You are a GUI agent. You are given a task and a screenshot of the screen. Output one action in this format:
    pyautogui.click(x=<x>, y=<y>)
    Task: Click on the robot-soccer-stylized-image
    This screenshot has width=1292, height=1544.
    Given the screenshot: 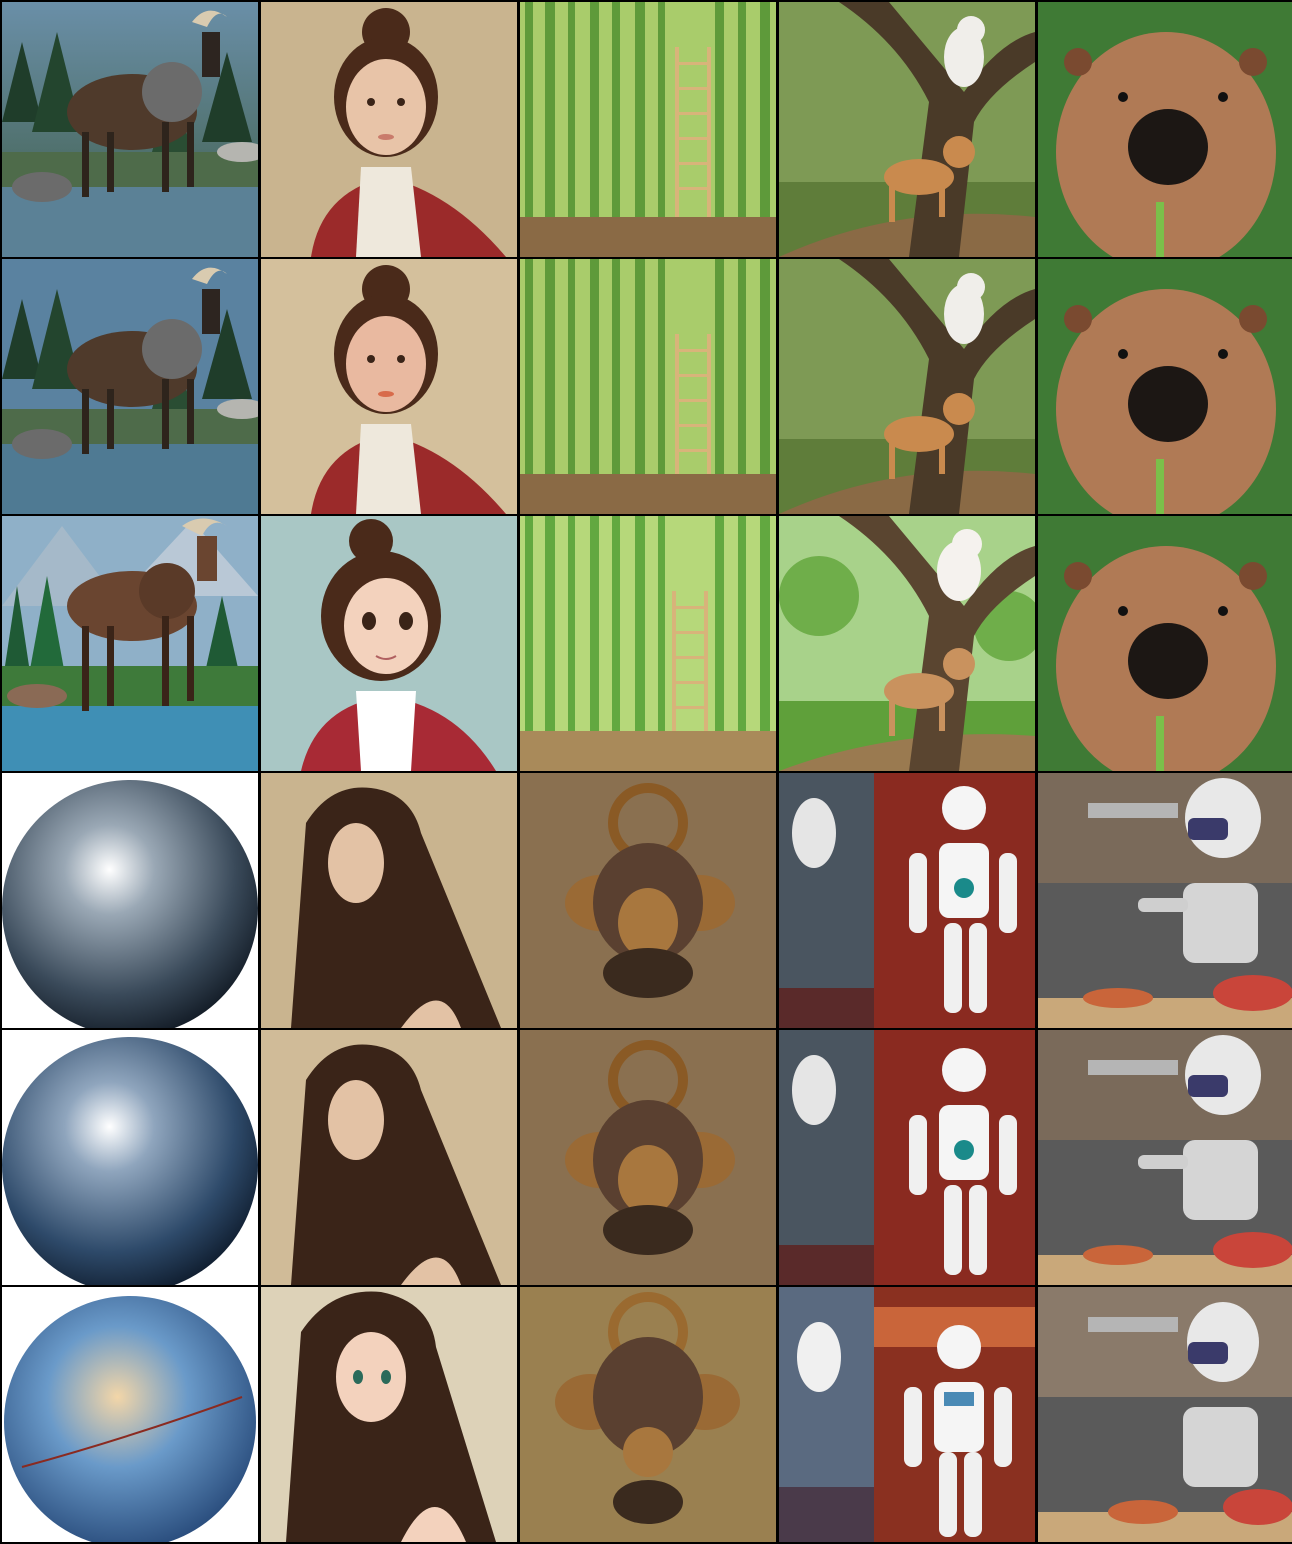 What is the action you would take?
    pyautogui.click(x=907, y=1414)
    